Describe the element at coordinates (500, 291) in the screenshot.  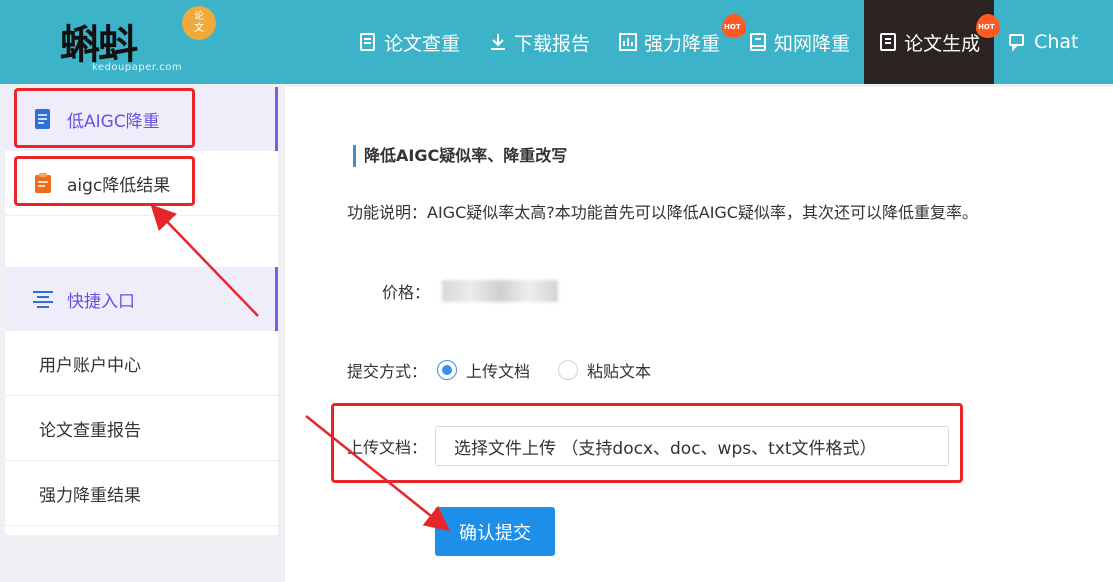
I see `price-value-blurred` at that location.